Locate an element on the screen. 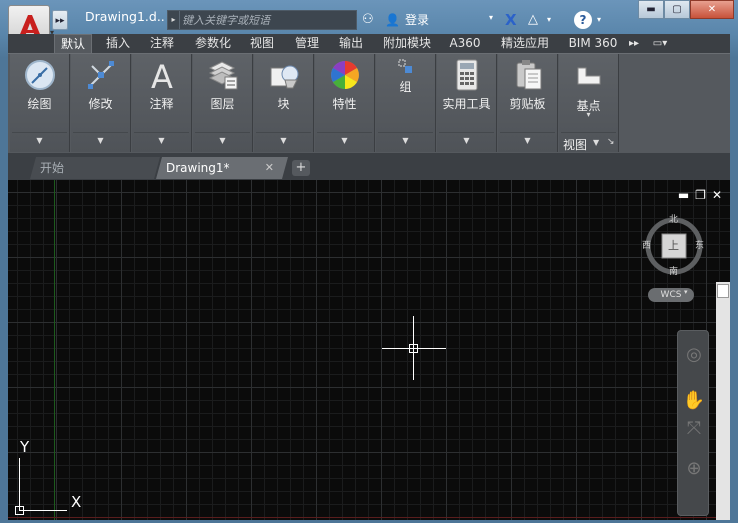 The width and height of the screenshot is (738, 523). binoculars-icon: ⚇ is located at coordinates (368, 20).